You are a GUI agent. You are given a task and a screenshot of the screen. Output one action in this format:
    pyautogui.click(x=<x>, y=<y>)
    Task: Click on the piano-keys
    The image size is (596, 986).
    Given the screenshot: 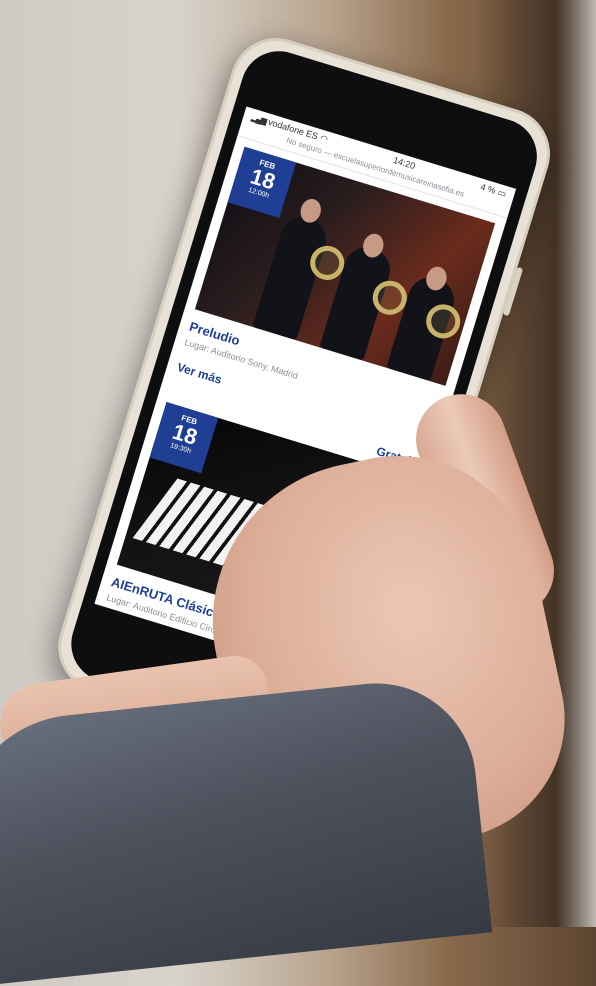 What is the action you would take?
    pyautogui.click(x=217, y=527)
    